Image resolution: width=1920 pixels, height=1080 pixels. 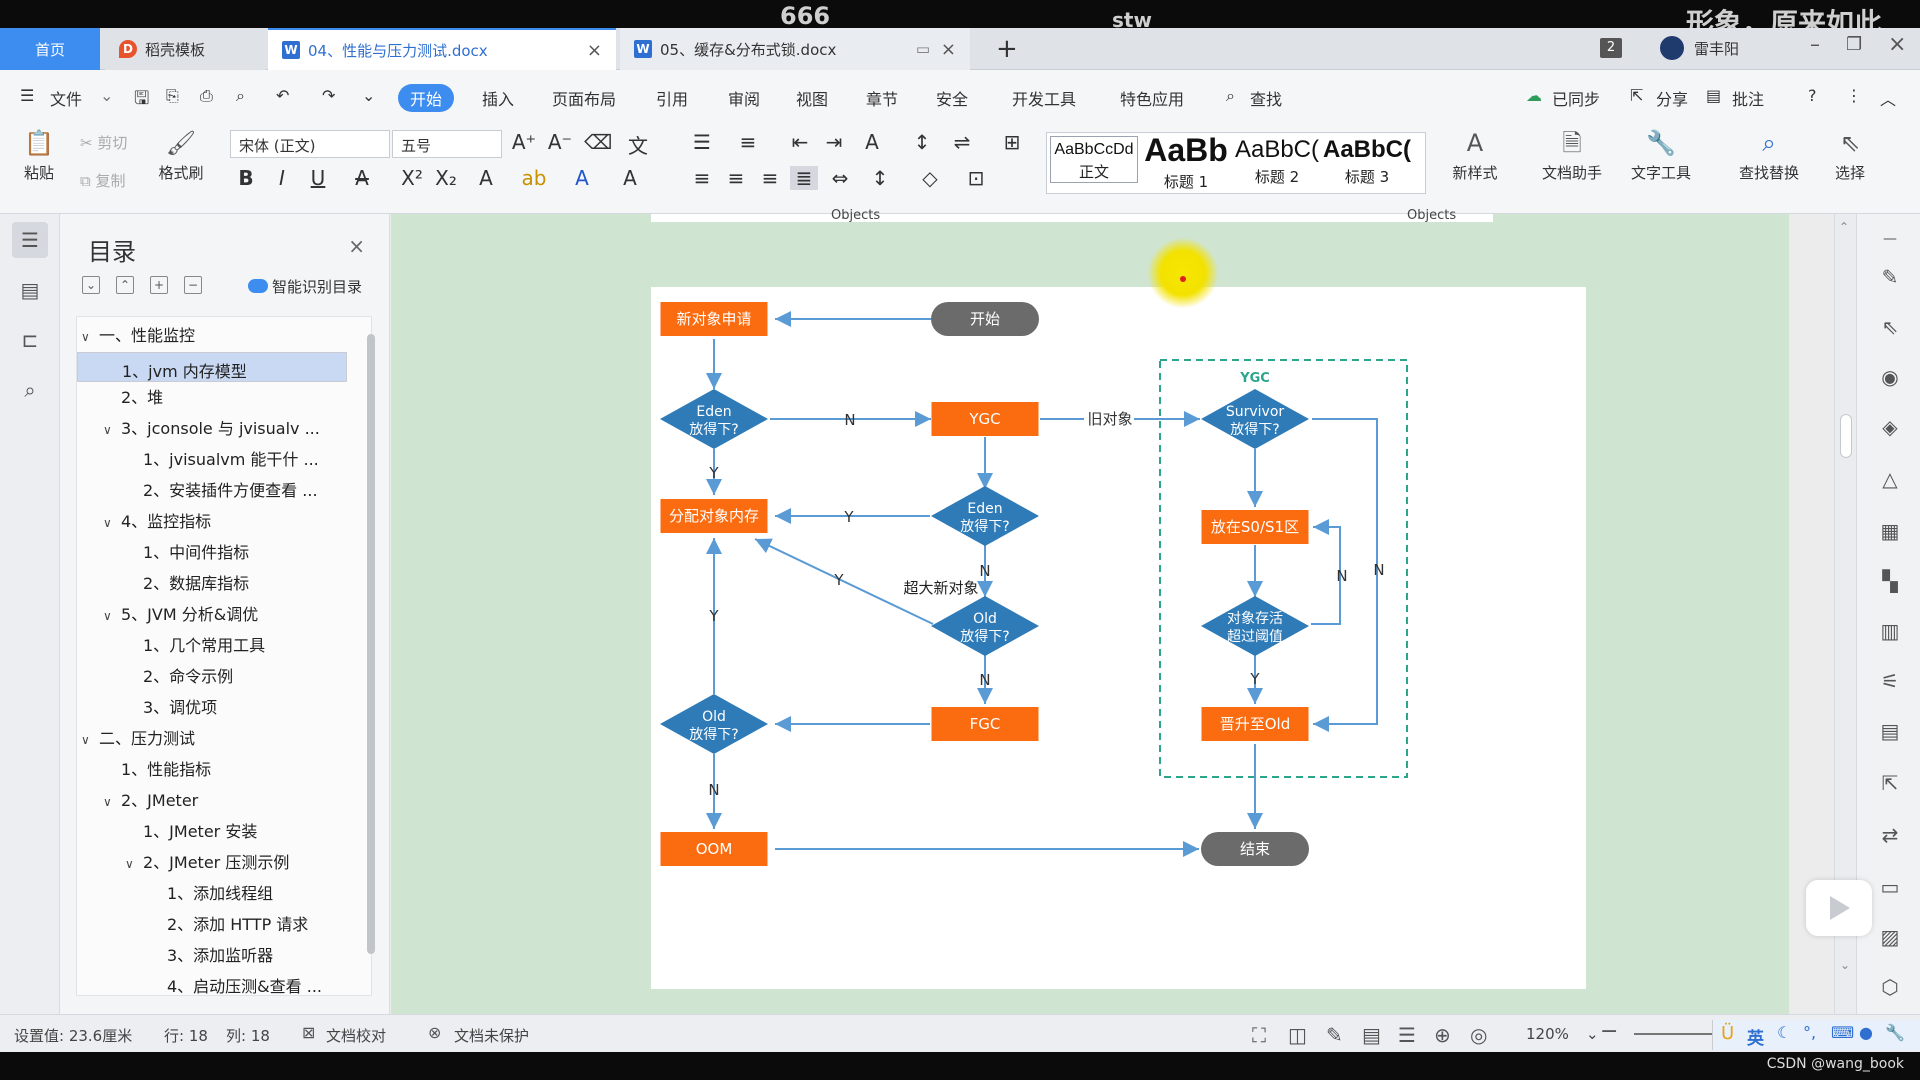 What do you see at coordinates (1186, 162) in the screenshot?
I see `style-heading-1: AaBb 标题 1` at bounding box center [1186, 162].